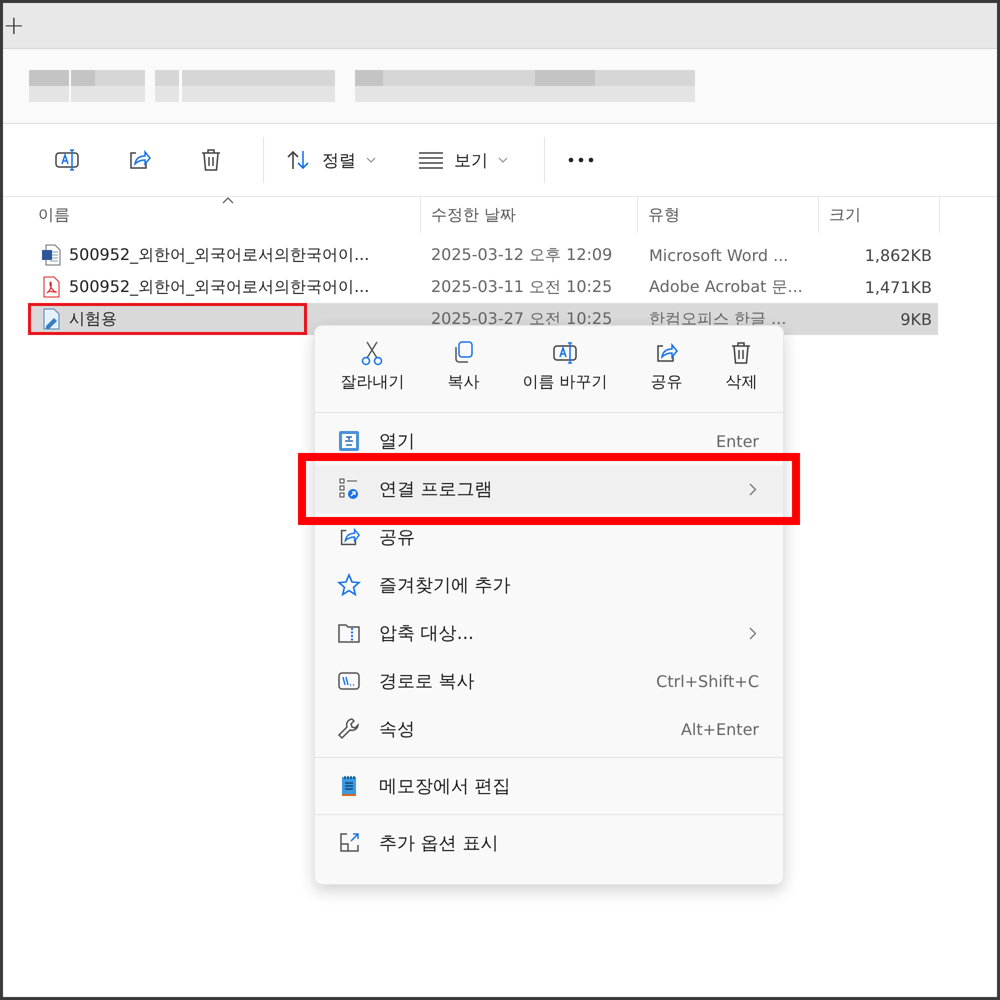 The height and width of the screenshot is (1000, 1000). Describe the element at coordinates (349, 585) in the screenshot. I see `star-icon` at that location.